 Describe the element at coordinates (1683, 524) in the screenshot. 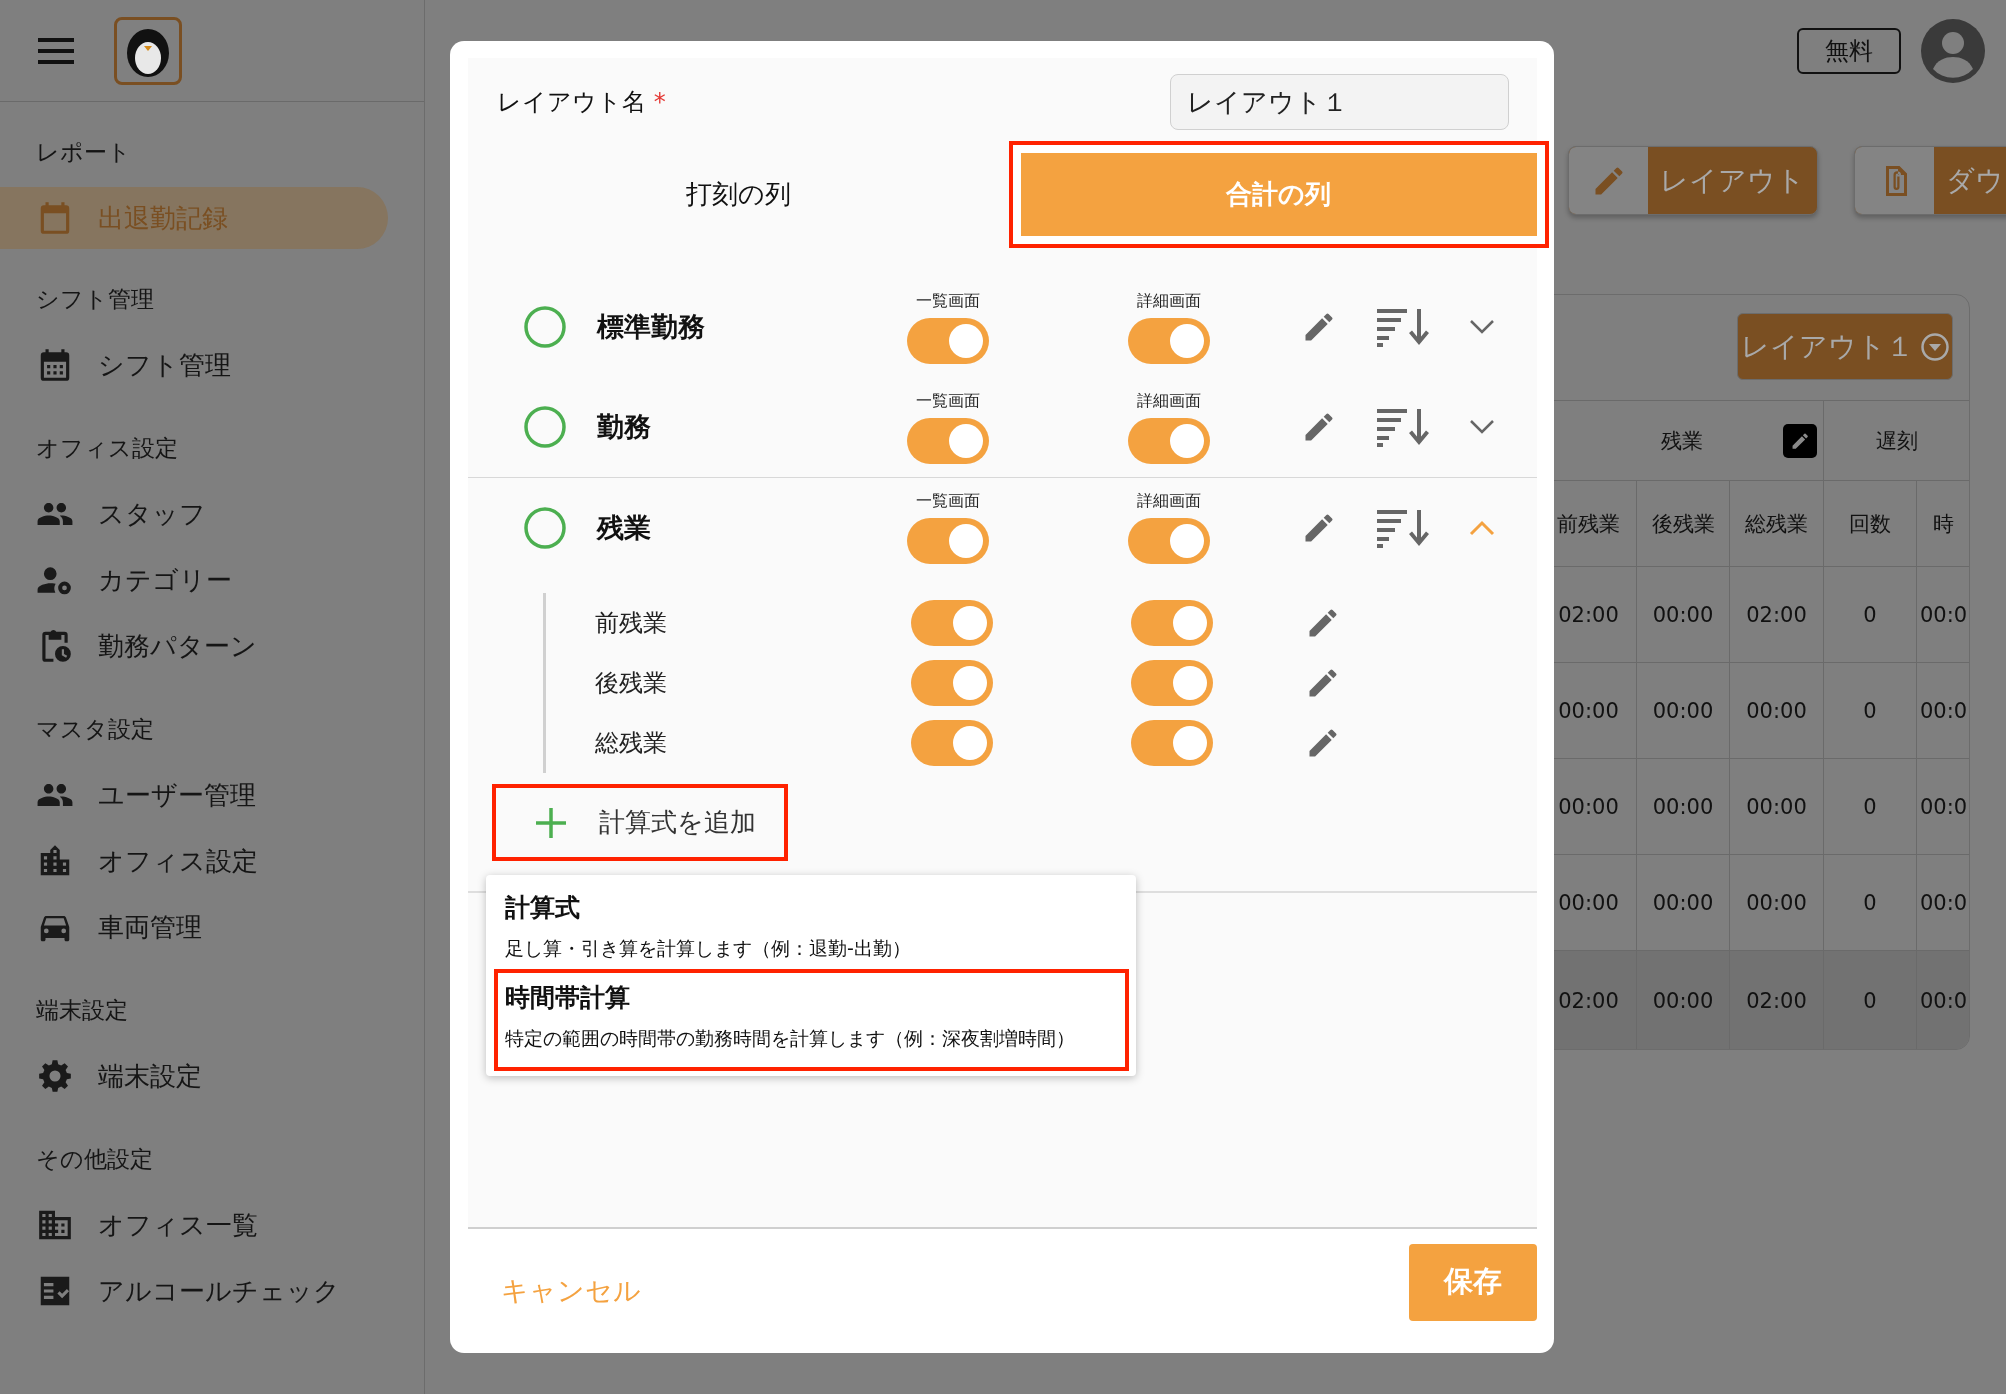

I see `column-header: 後残業` at that location.